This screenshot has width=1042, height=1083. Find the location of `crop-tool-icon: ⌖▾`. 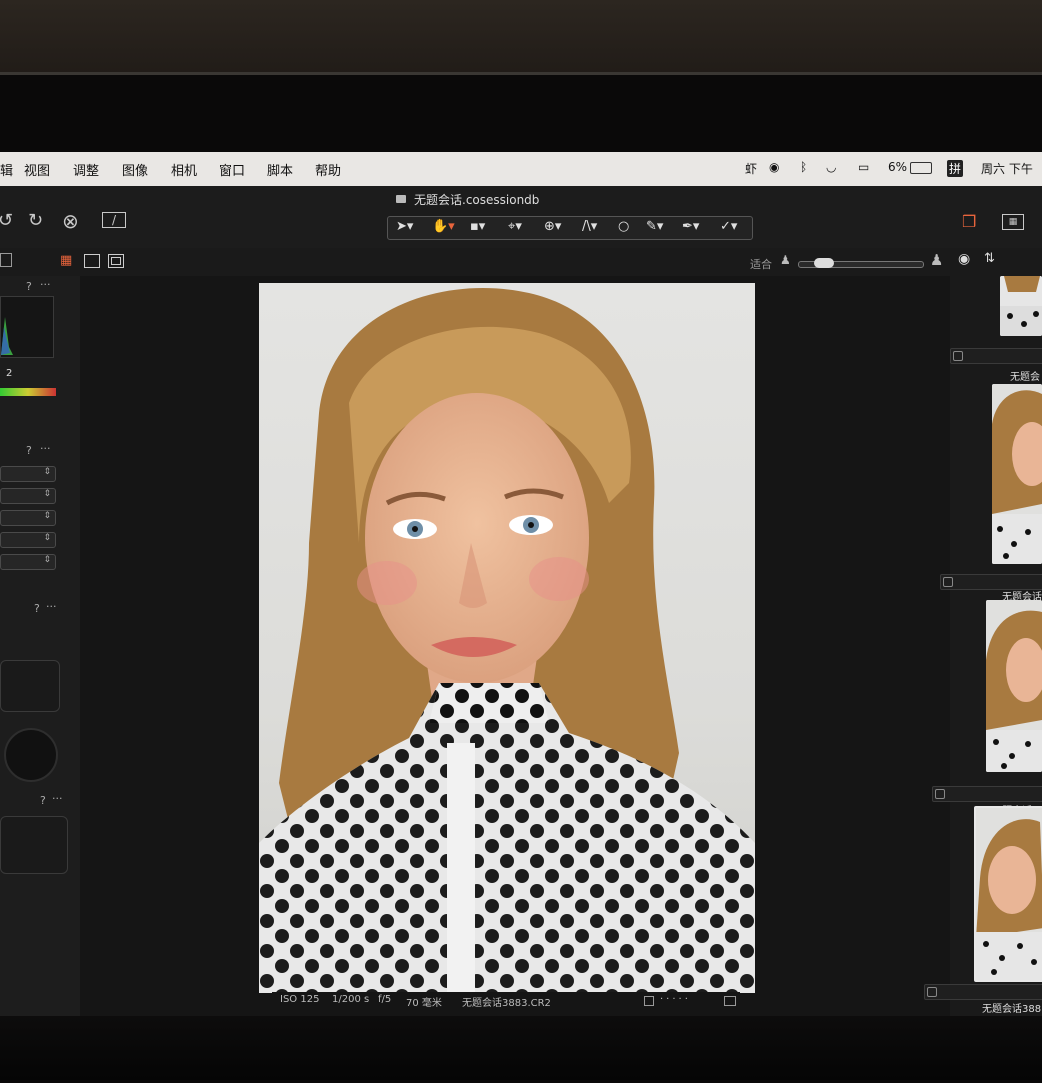

crop-tool-icon: ⌖▾ is located at coordinates (515, 226).